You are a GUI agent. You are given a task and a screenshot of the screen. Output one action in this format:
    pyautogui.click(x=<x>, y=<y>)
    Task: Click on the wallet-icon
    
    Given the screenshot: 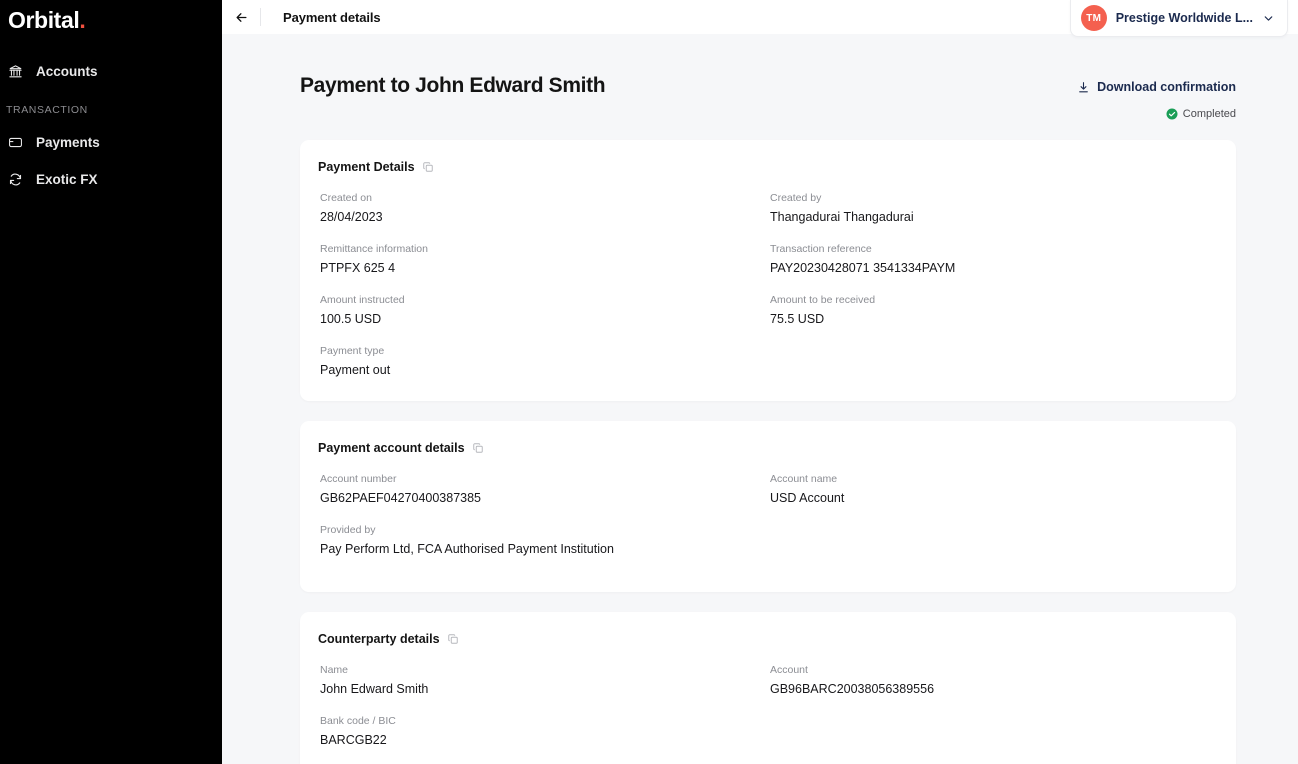 What is the action you would take?
    pyautogui.click(x=15, y=142)
    